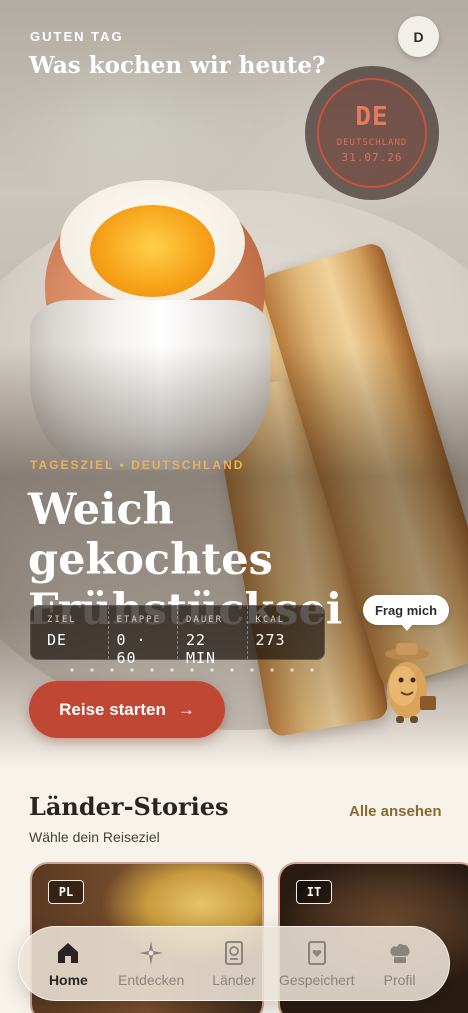 The width and height of the screenshot is (468, 1013). I want to click on info-destination: ZIEL DE, so click(74, 632).